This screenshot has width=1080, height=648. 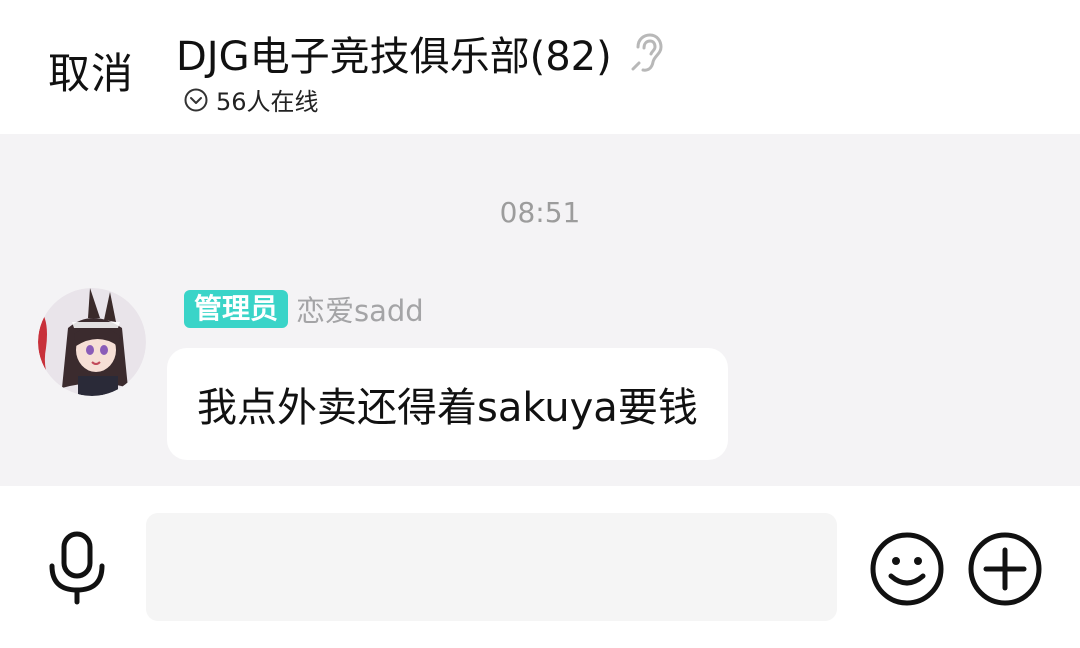 I want to click on chevron-circle-icon, so click(x=196, y=100).